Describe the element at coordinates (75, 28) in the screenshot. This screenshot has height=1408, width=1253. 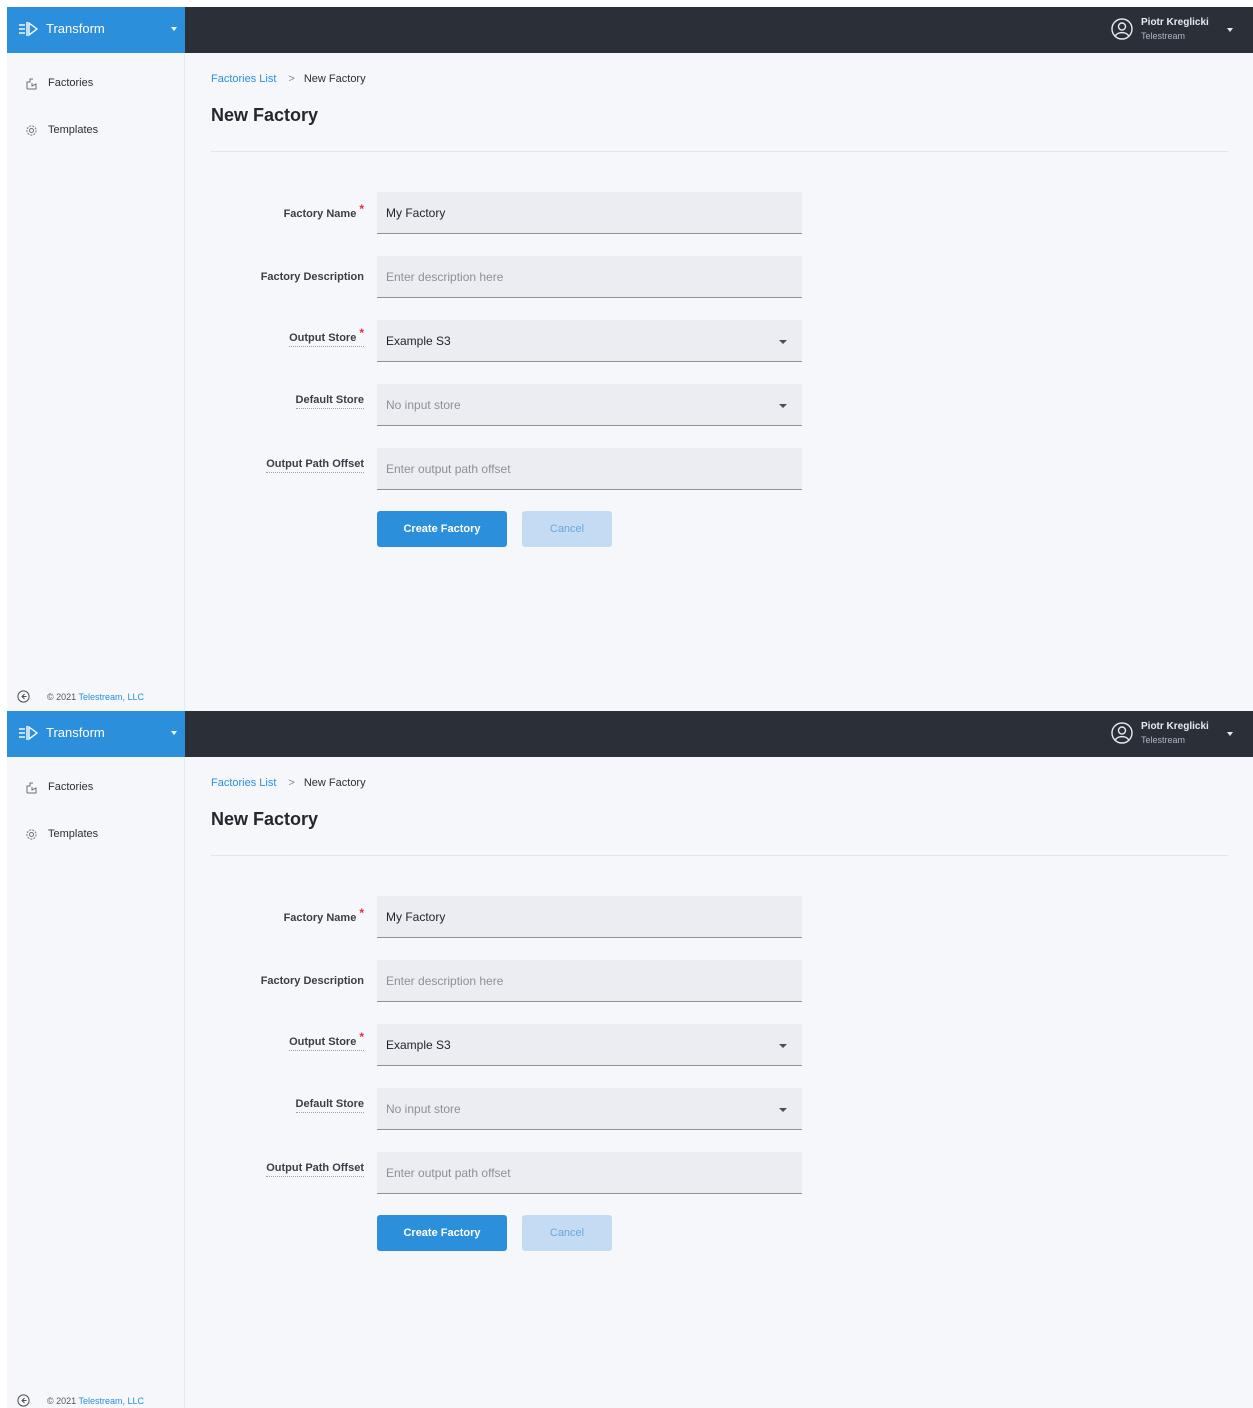
I see `app-name: Transform` at that location.